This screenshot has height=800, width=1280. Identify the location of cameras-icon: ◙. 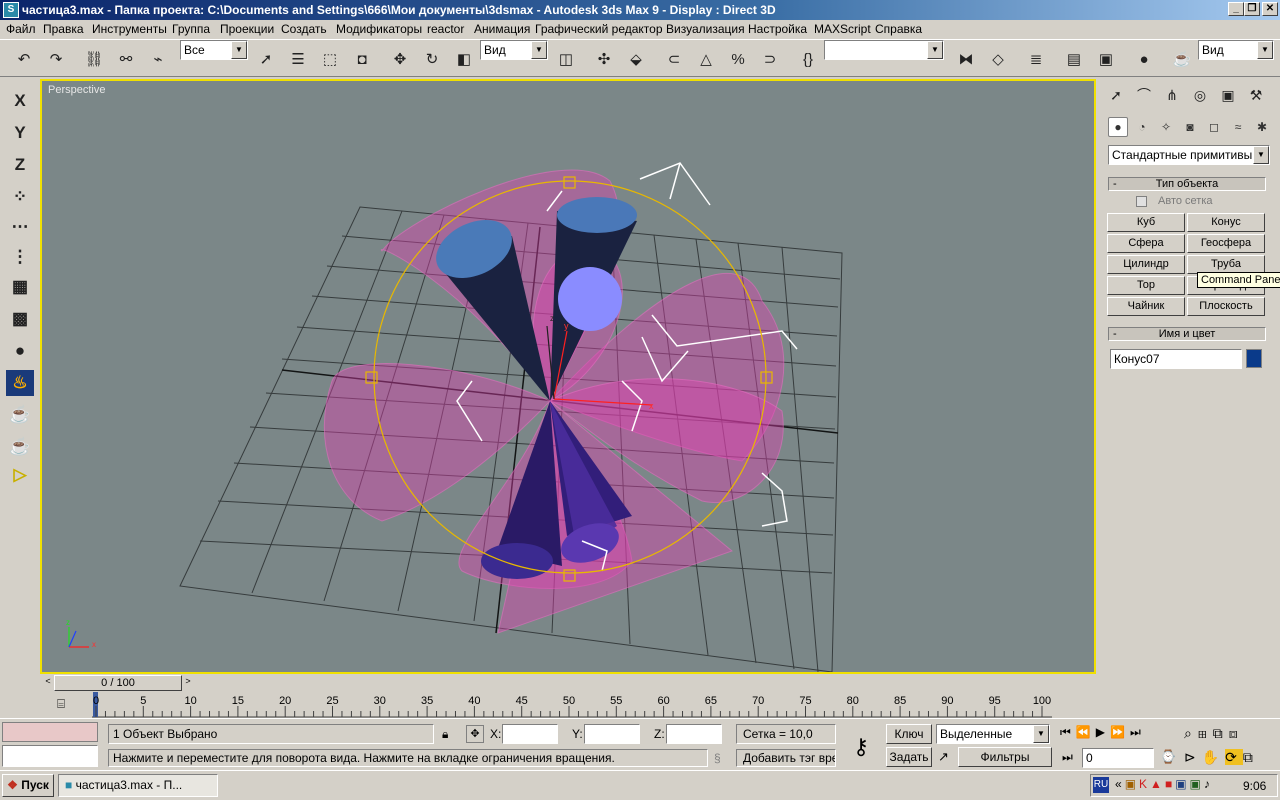
(1190, 127).